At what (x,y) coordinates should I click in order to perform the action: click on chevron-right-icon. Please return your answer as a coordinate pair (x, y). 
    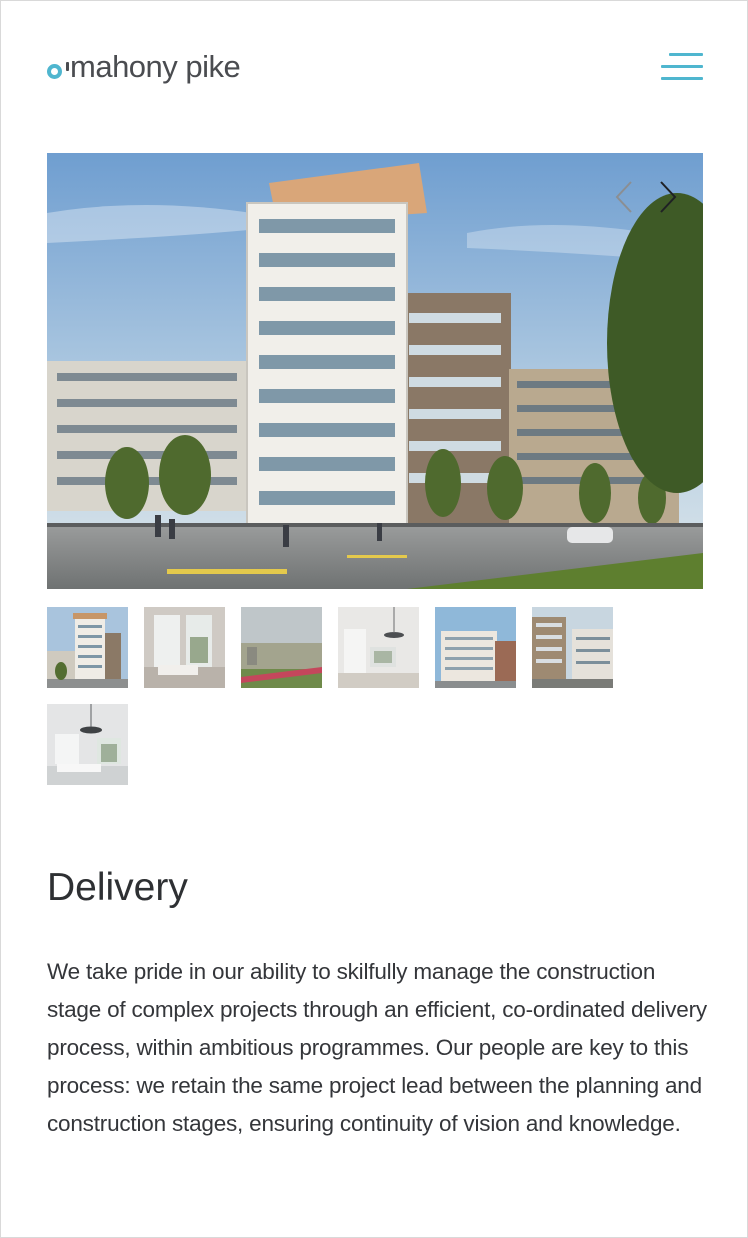
    Looking at the image, I should click on (667, 197).